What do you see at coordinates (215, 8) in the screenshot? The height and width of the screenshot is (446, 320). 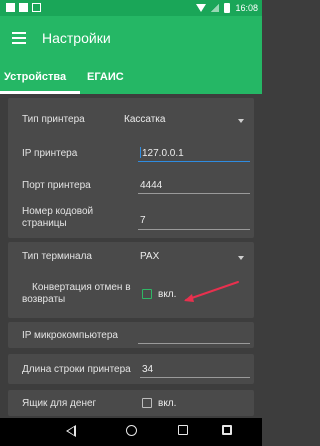 I see `signal-icon` at bounding box center [215, 8].